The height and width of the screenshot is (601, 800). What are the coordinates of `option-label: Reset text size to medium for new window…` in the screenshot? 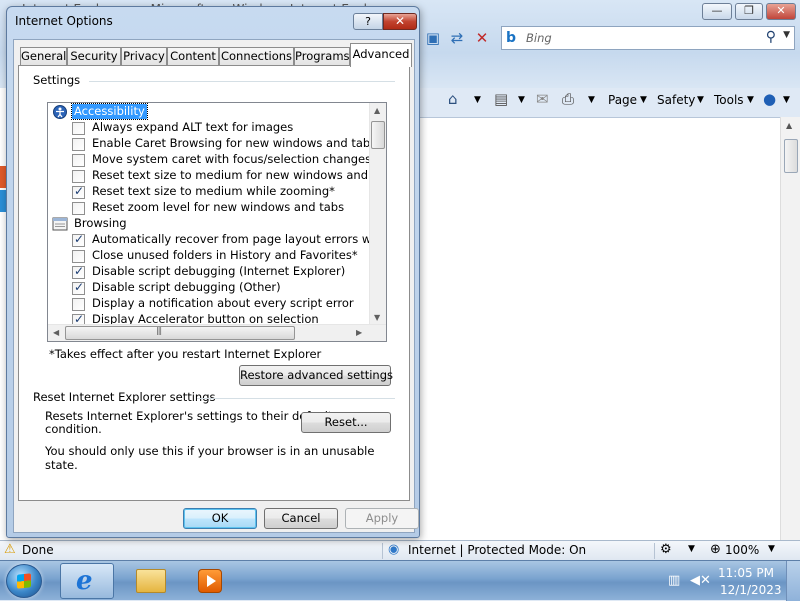 It's located at (239, 175).